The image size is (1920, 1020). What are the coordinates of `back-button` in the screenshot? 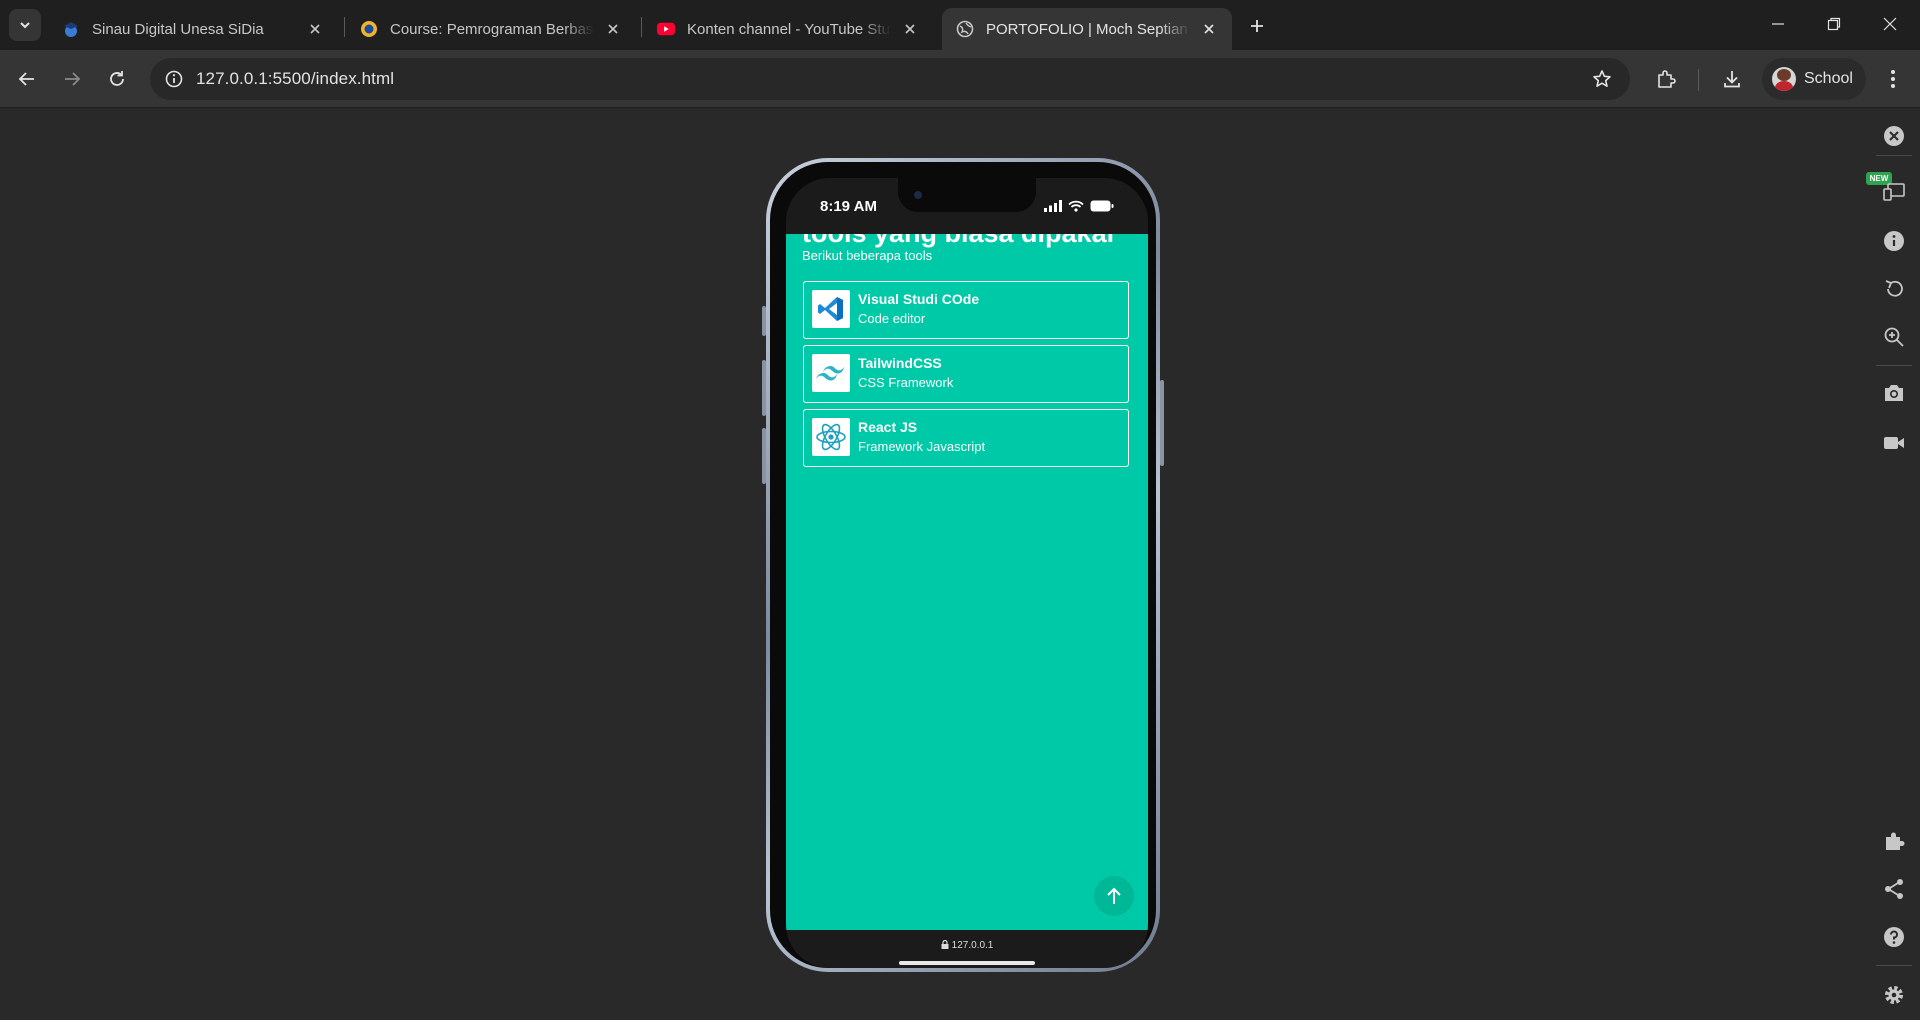 It's located at (27, 79).